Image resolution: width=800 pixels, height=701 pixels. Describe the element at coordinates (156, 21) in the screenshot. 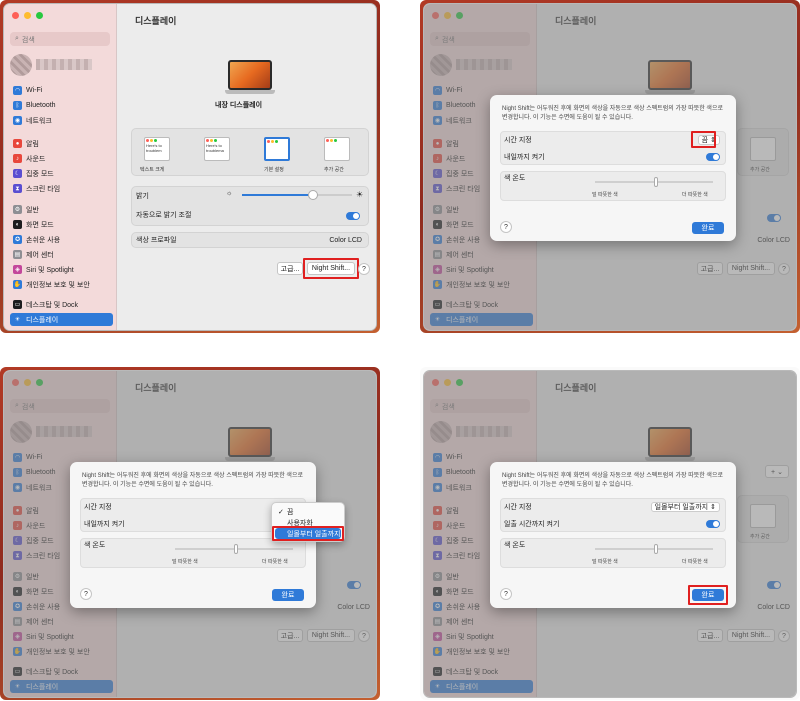

I see `page-title: 디스플레이` at that location.